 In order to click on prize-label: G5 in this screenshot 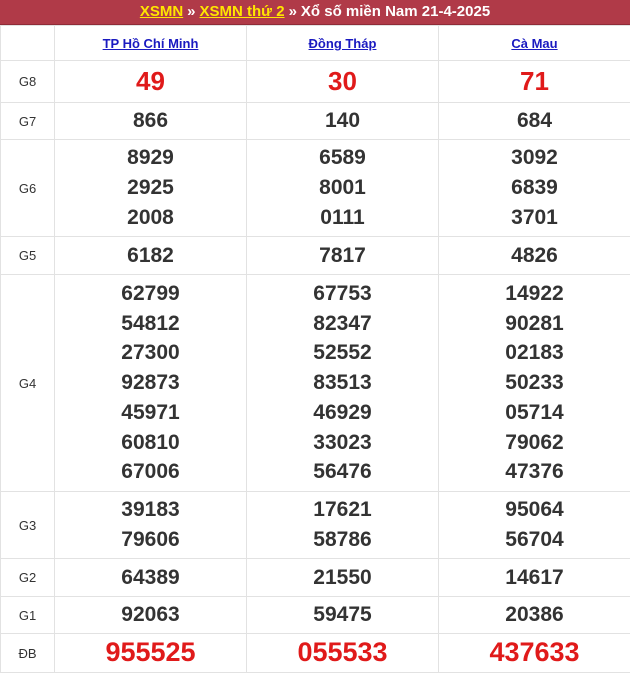, I will do `click(28, 256)`.